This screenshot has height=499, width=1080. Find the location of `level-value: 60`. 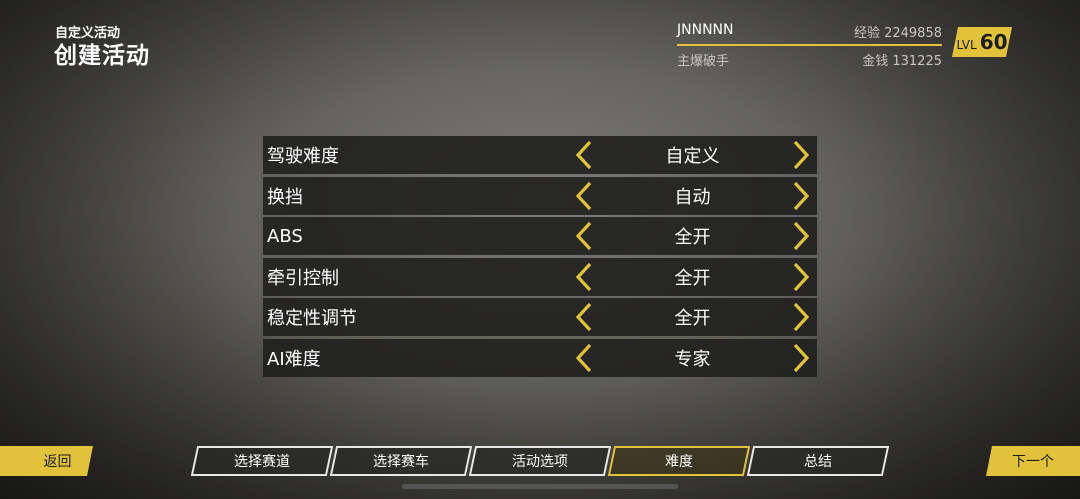

level-value: 60 is located at coordinates (993, 42).